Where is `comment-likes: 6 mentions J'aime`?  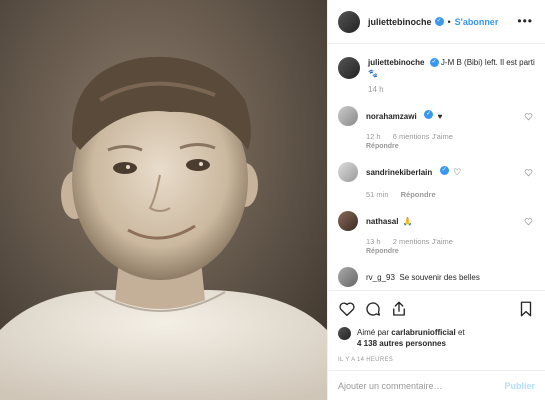 comment-likes: 6 mentions J'aime is located at coordinates (423, 136).